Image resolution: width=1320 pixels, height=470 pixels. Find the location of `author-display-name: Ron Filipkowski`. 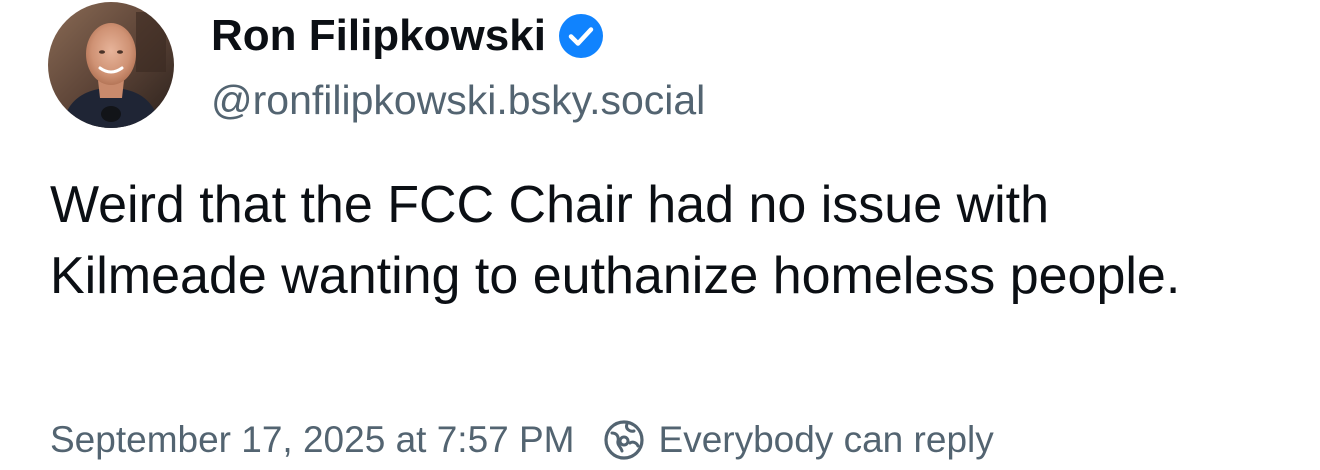

author-display-name: Ron Filipkowski is located at coordinates (407, 36).